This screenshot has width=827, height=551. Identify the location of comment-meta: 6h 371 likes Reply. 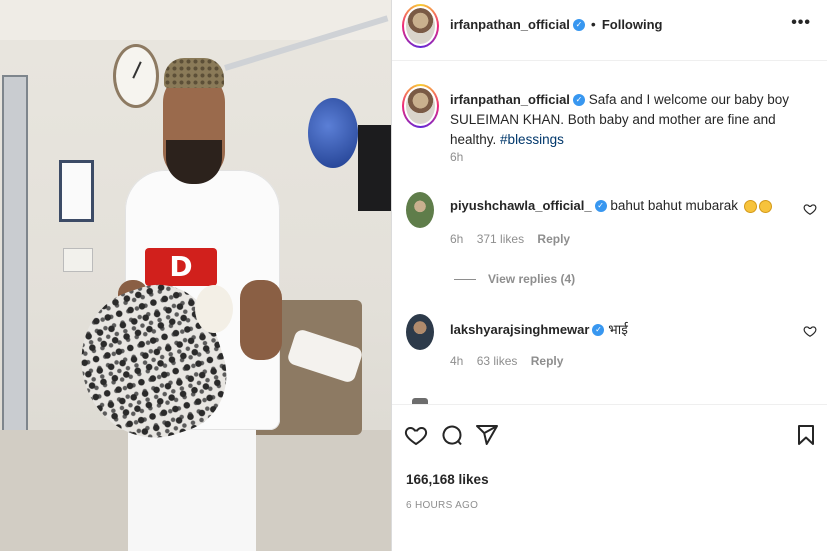
(515, 239).